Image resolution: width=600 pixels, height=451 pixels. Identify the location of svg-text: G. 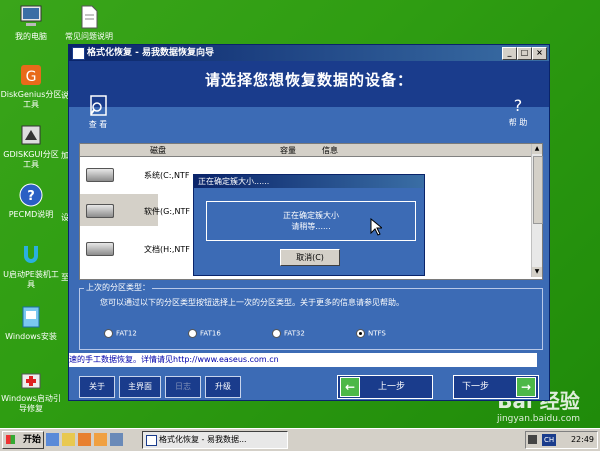
(31, 77).